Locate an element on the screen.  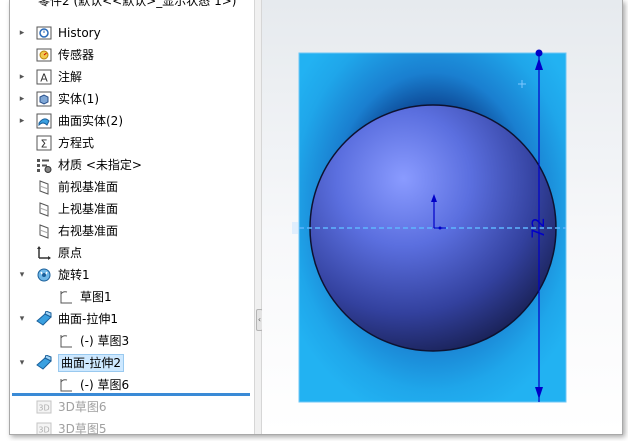
tree-item-equations: Σ 方程式 is located at coordinates (132, 143).